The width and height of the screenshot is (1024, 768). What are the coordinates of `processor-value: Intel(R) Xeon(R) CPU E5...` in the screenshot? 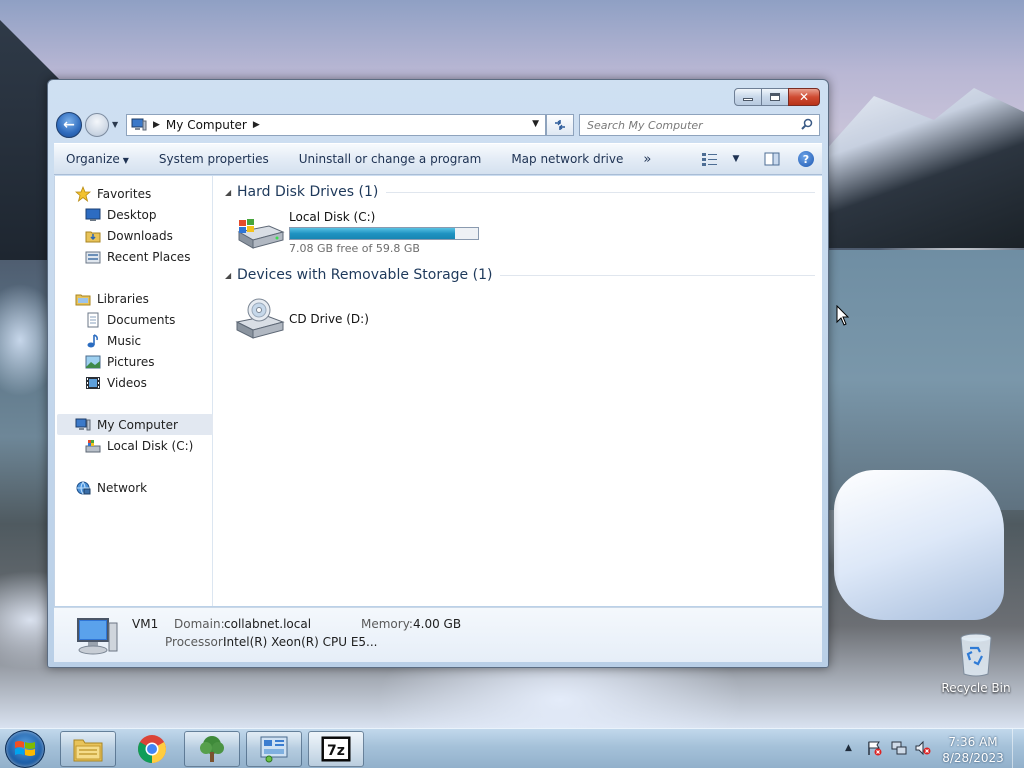 It's located at (300, 642).